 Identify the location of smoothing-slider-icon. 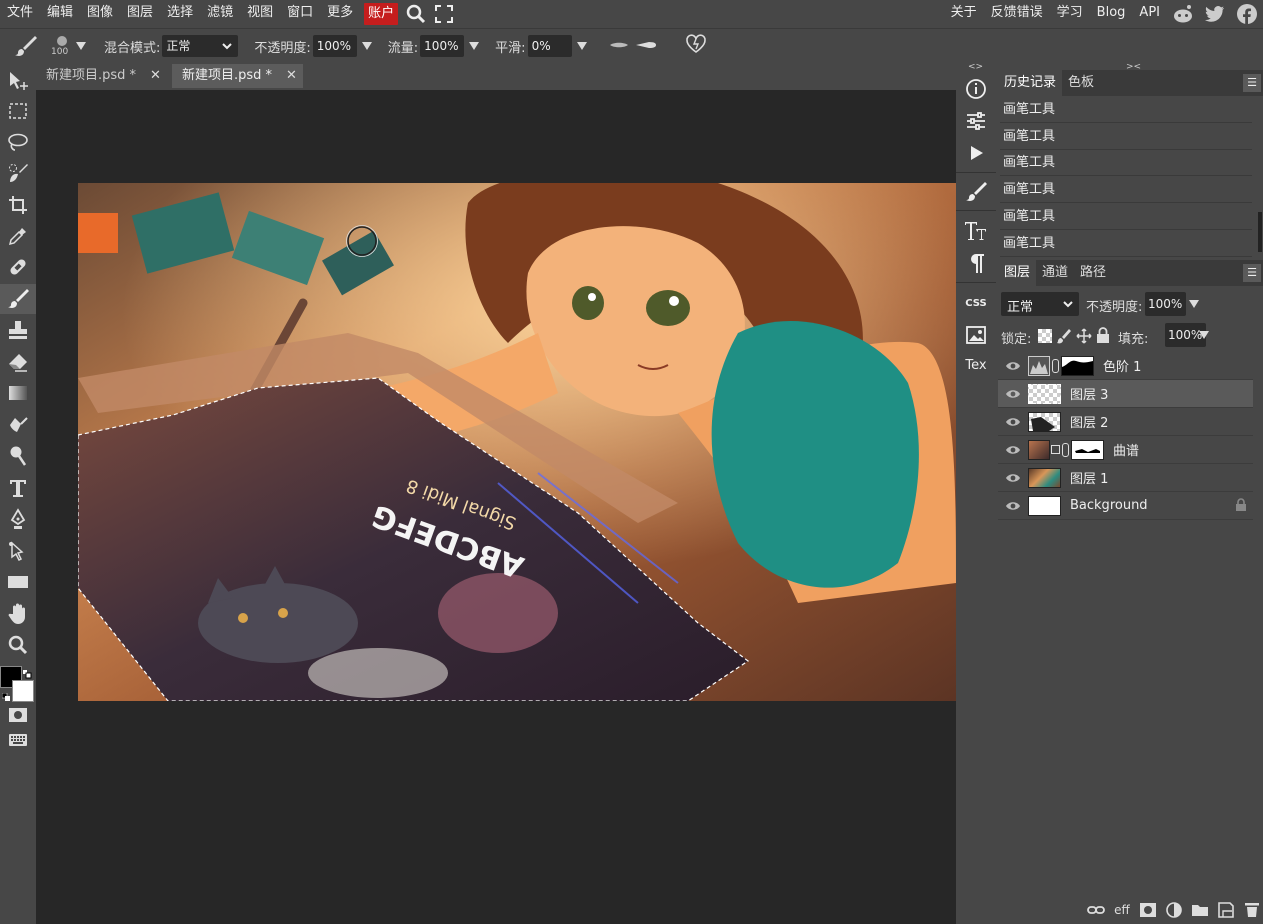
(581, 46).